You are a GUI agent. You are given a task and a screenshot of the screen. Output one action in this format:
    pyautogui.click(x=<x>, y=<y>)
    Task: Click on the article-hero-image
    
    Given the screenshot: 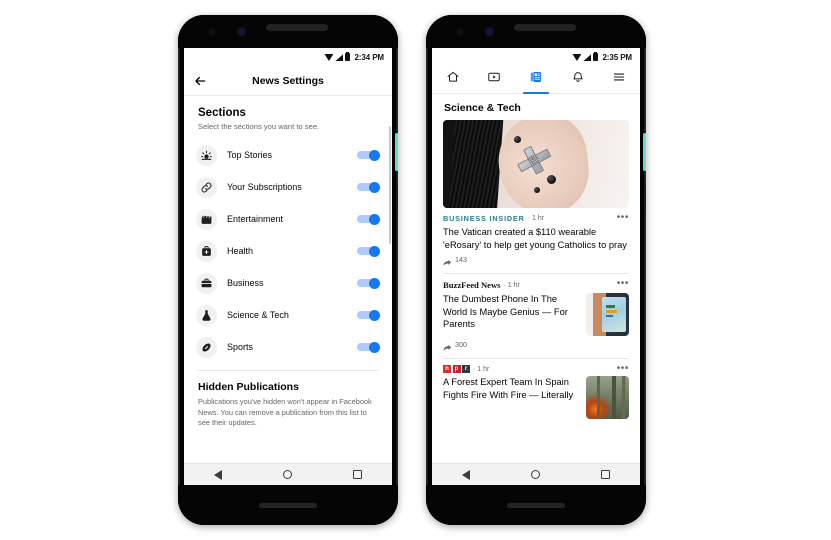 What is the action you would take?
    pyautogui.click(x=536, y=164)
    